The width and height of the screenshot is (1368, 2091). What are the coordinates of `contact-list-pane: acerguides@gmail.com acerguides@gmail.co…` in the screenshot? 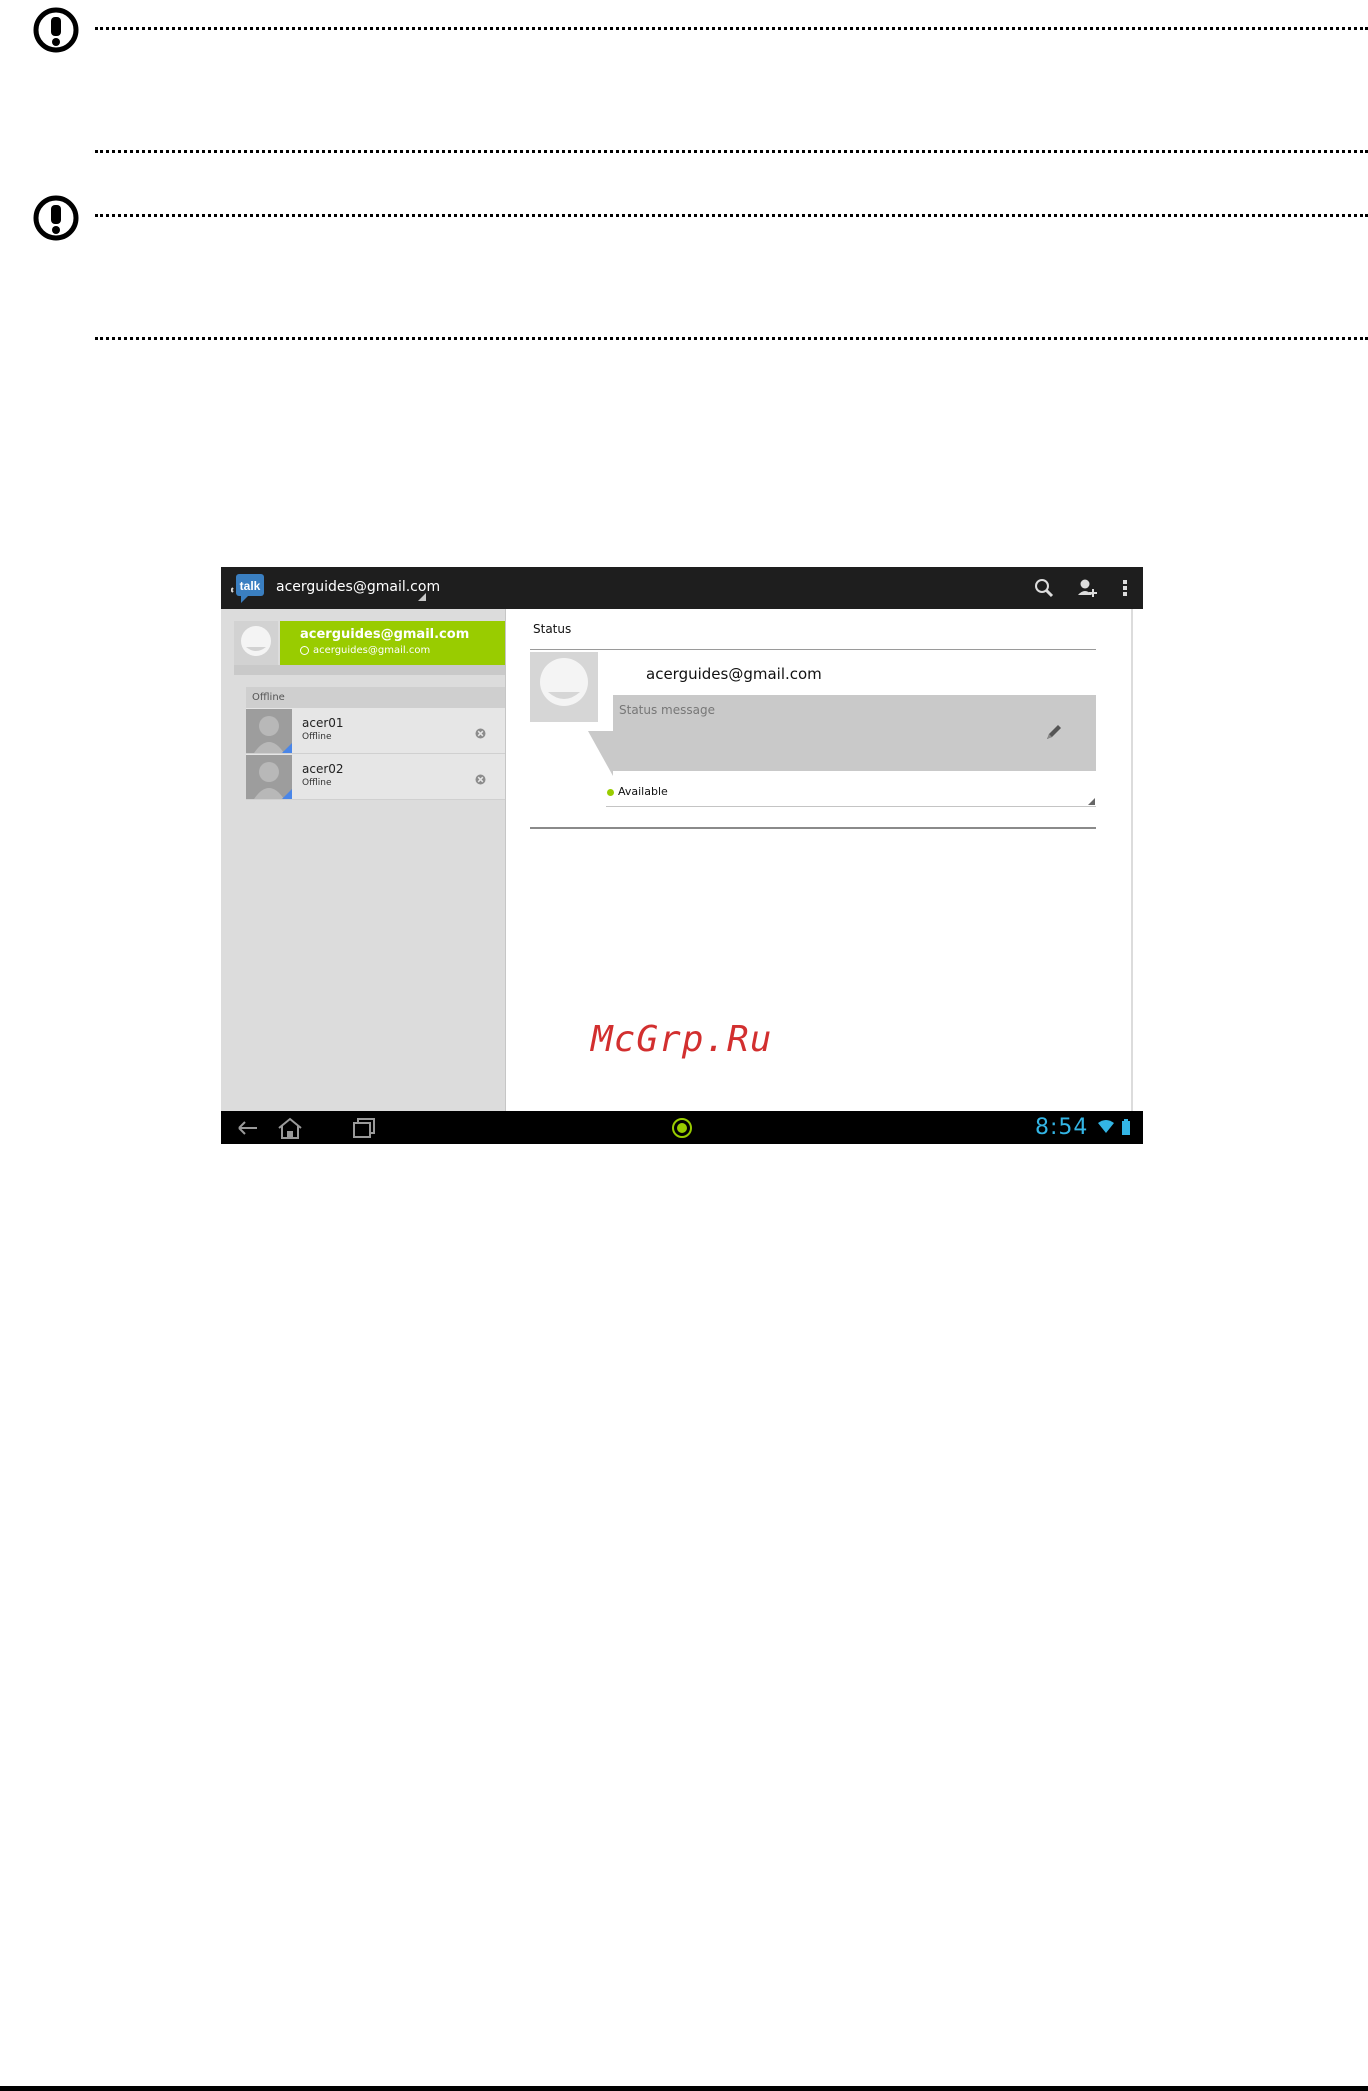 It's located at (363, 860).